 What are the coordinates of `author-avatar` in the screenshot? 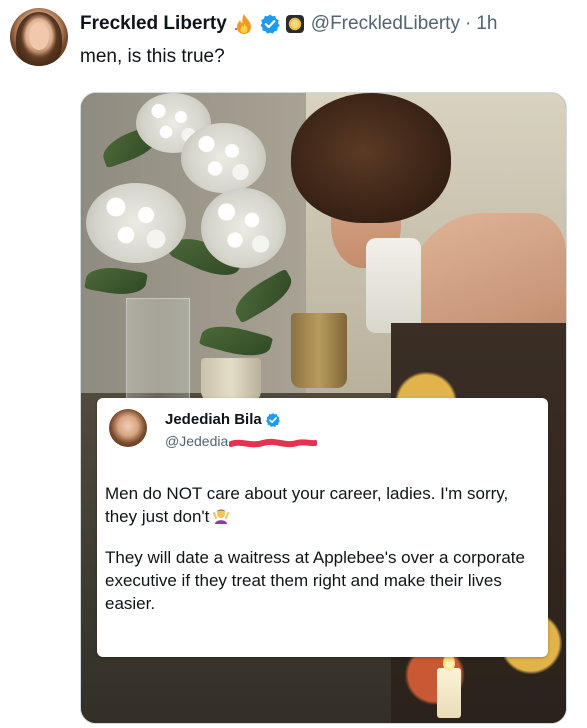 It's located at (39, 37).